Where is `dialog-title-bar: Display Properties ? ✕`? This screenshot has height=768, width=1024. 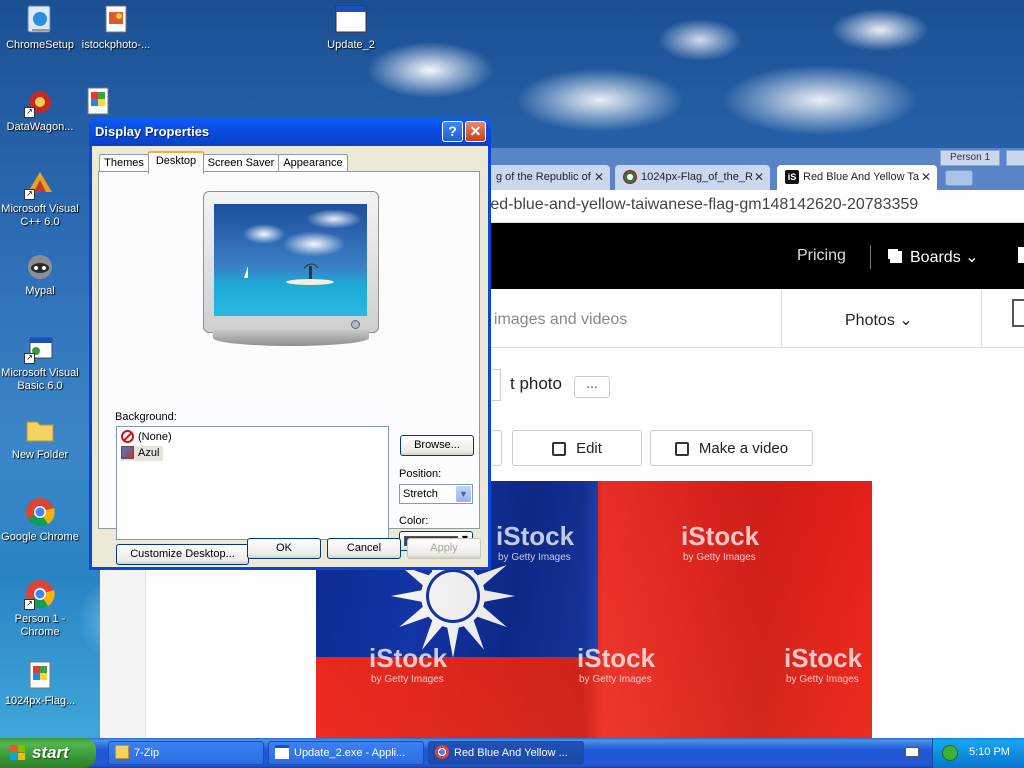 dialog-title-bar: Display Properties ? ✕ is located at coordinates (290, 132).